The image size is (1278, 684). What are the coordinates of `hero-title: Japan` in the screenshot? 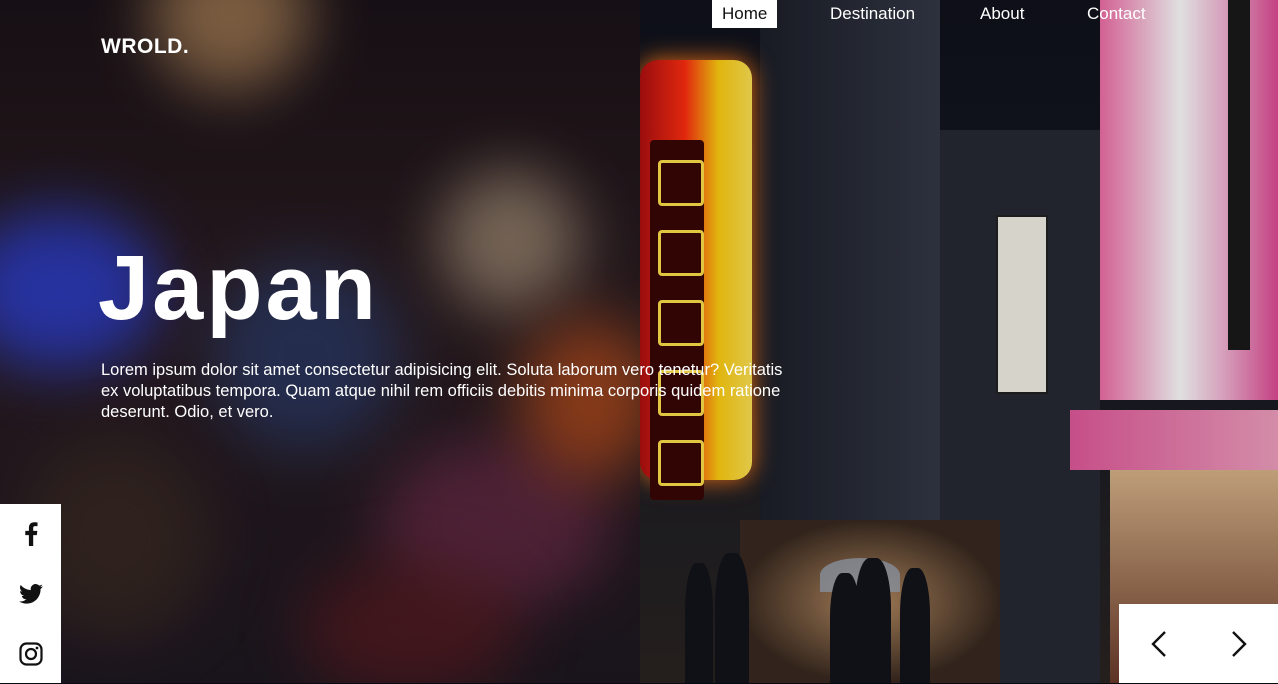 It's located at (238, 288).